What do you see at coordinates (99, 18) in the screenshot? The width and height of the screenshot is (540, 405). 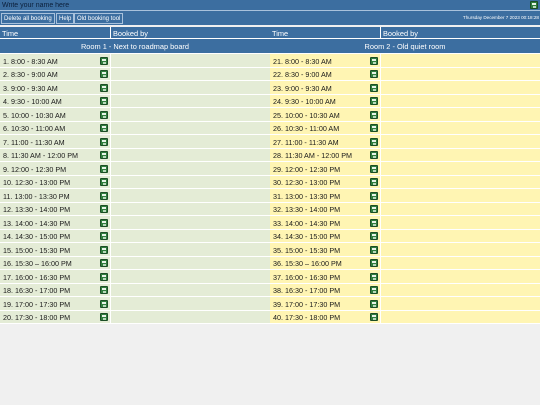 I see `old-booking-tool-button: Old booking tool` at bounding box center [99, 18].